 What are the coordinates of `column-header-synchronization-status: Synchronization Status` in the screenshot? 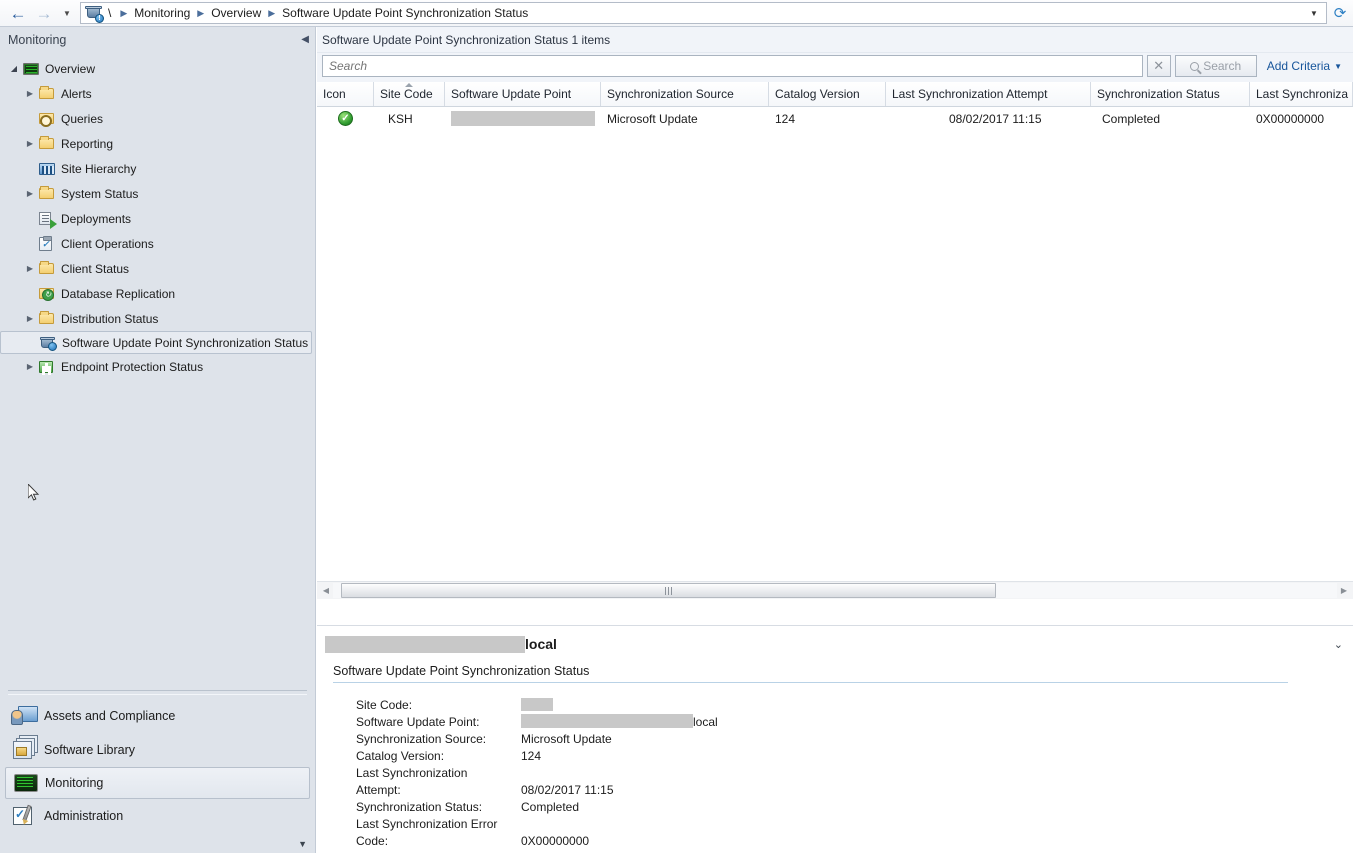 It's located at (1170, 94).